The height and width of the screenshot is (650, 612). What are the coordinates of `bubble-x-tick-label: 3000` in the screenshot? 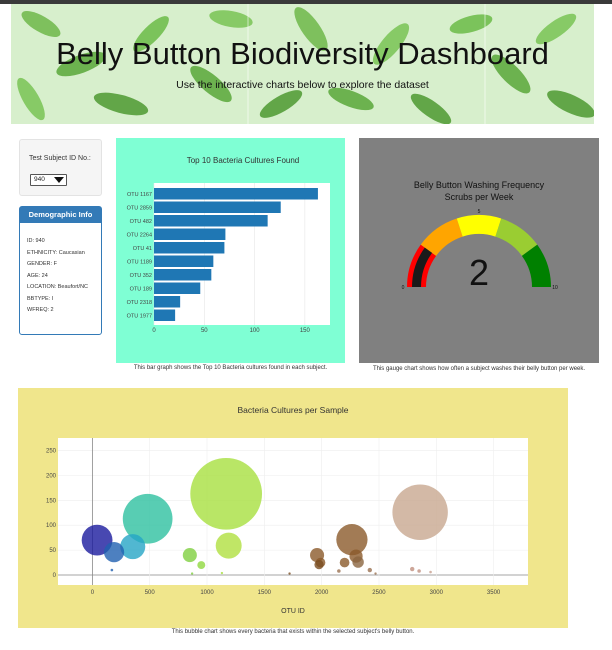 It's located at (437, 593).